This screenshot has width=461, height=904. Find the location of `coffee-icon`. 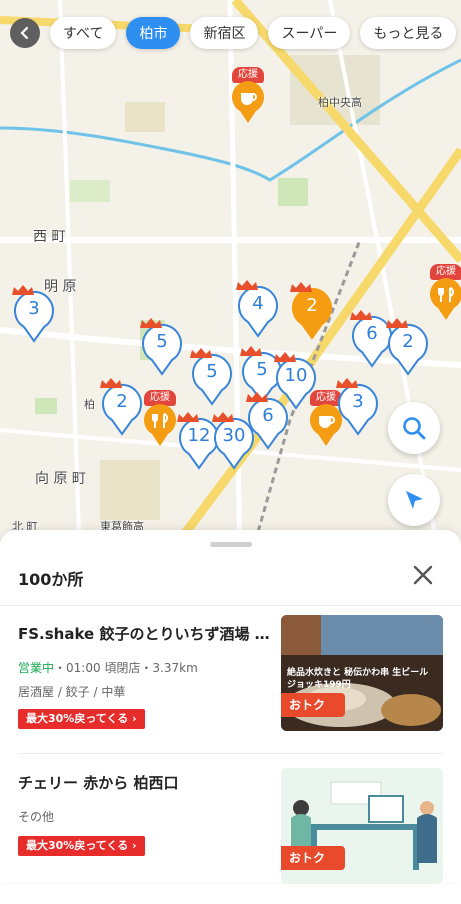

coffee-icon is located at coordinates (248, 102).